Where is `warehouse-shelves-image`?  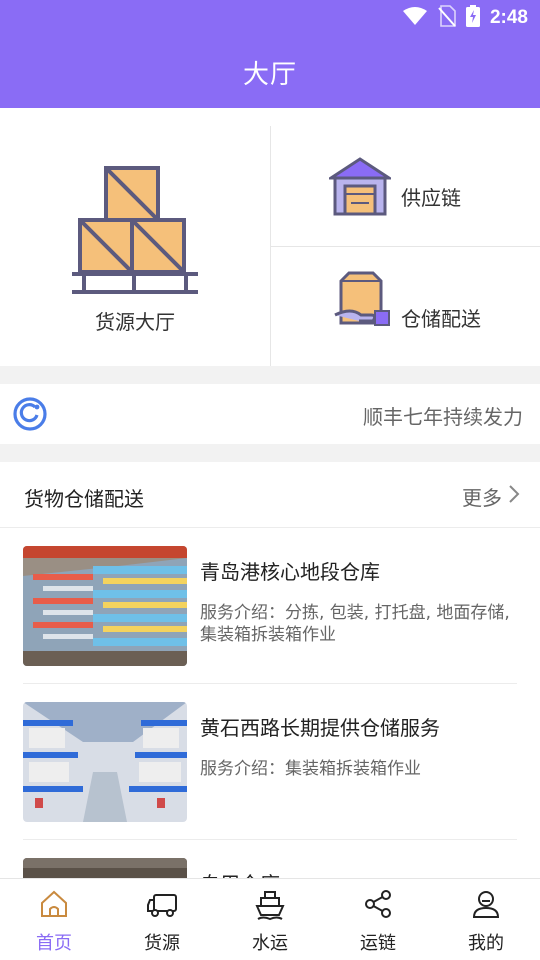 warehouse-shelves-image is located at coordinates (105, 606).